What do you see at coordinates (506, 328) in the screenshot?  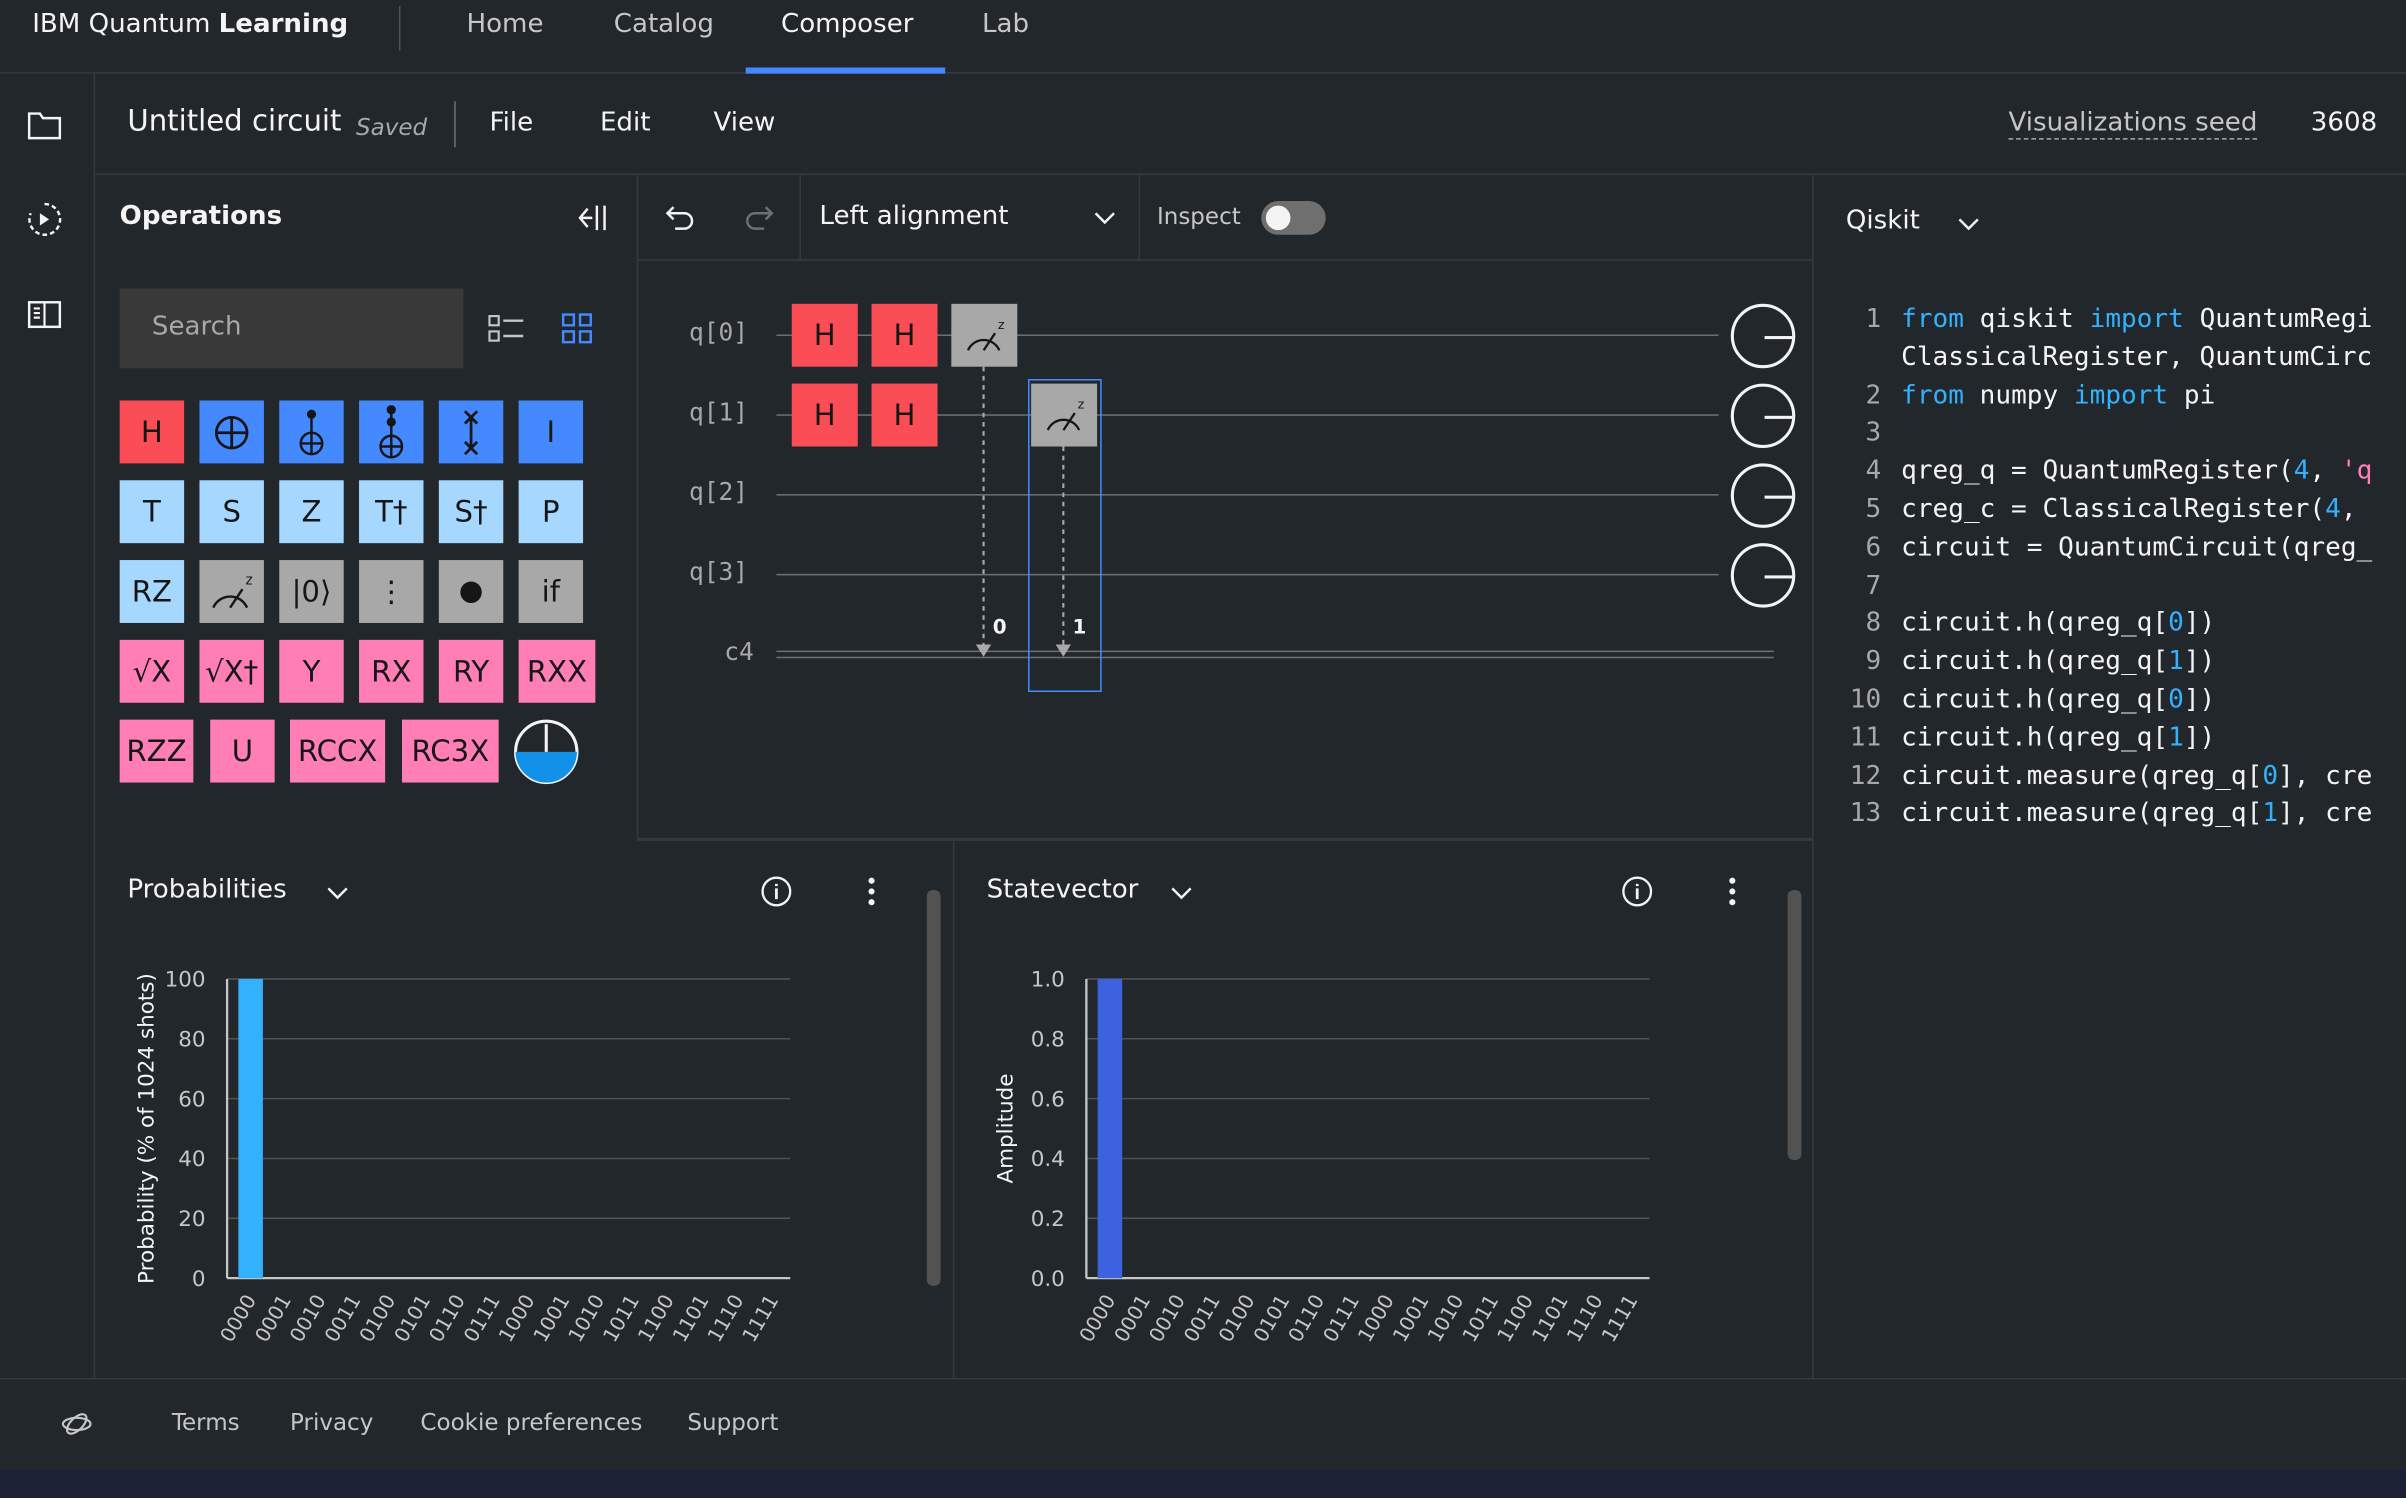 I see `list-view-icon` at bounding box center [506, 328].